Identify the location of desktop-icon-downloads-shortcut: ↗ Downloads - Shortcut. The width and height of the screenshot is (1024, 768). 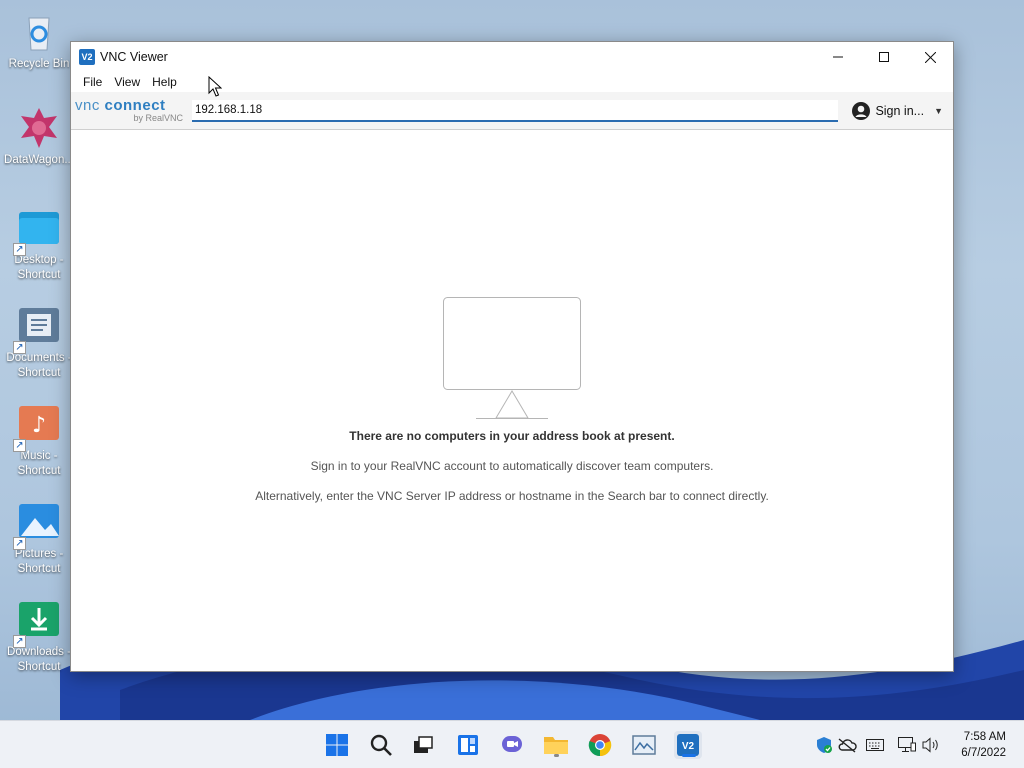
(39, 636).